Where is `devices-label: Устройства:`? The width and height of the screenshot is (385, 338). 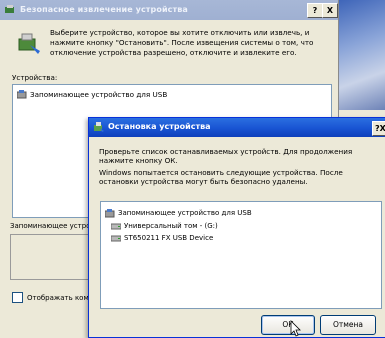
devices-label: Устройства: is located at coordinates (35, 77).